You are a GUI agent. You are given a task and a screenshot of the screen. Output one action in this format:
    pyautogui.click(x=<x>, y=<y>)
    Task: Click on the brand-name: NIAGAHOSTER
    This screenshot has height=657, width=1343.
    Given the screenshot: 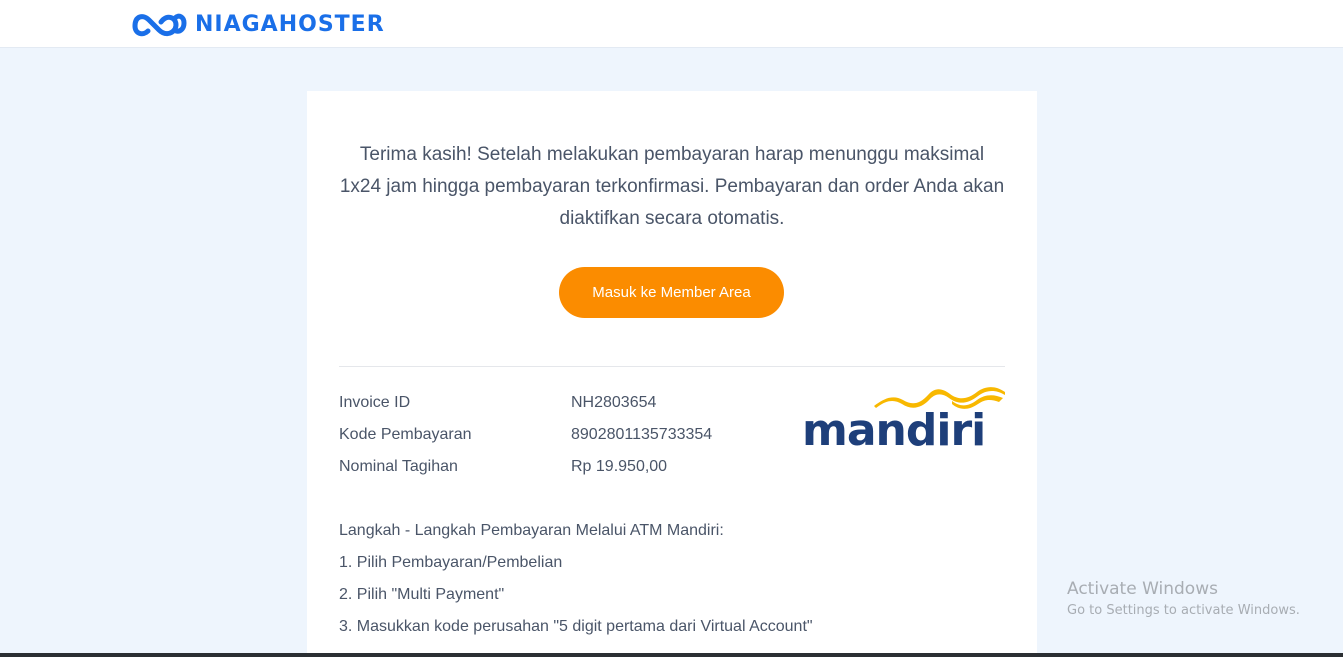 What is the action you would take?
    pyautogui.click(x=290, y=24)
    